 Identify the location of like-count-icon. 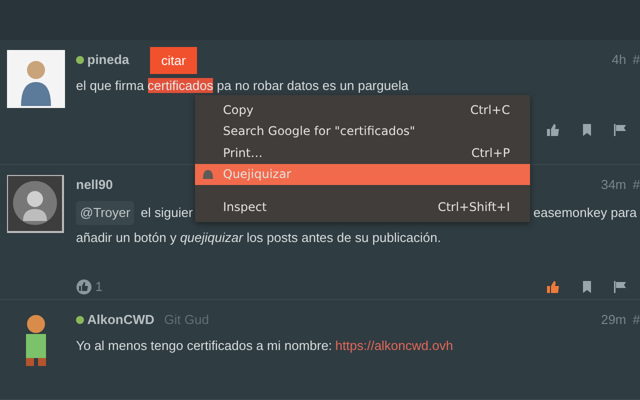
(84, 287).